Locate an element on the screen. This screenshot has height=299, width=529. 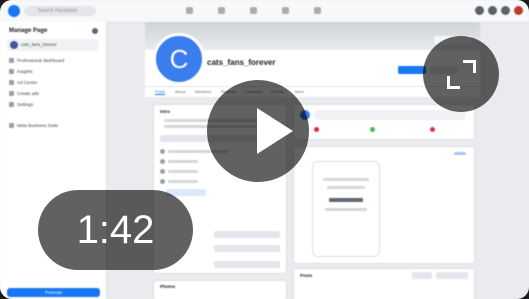
messenger-icon is located at coordinates (492, 10).